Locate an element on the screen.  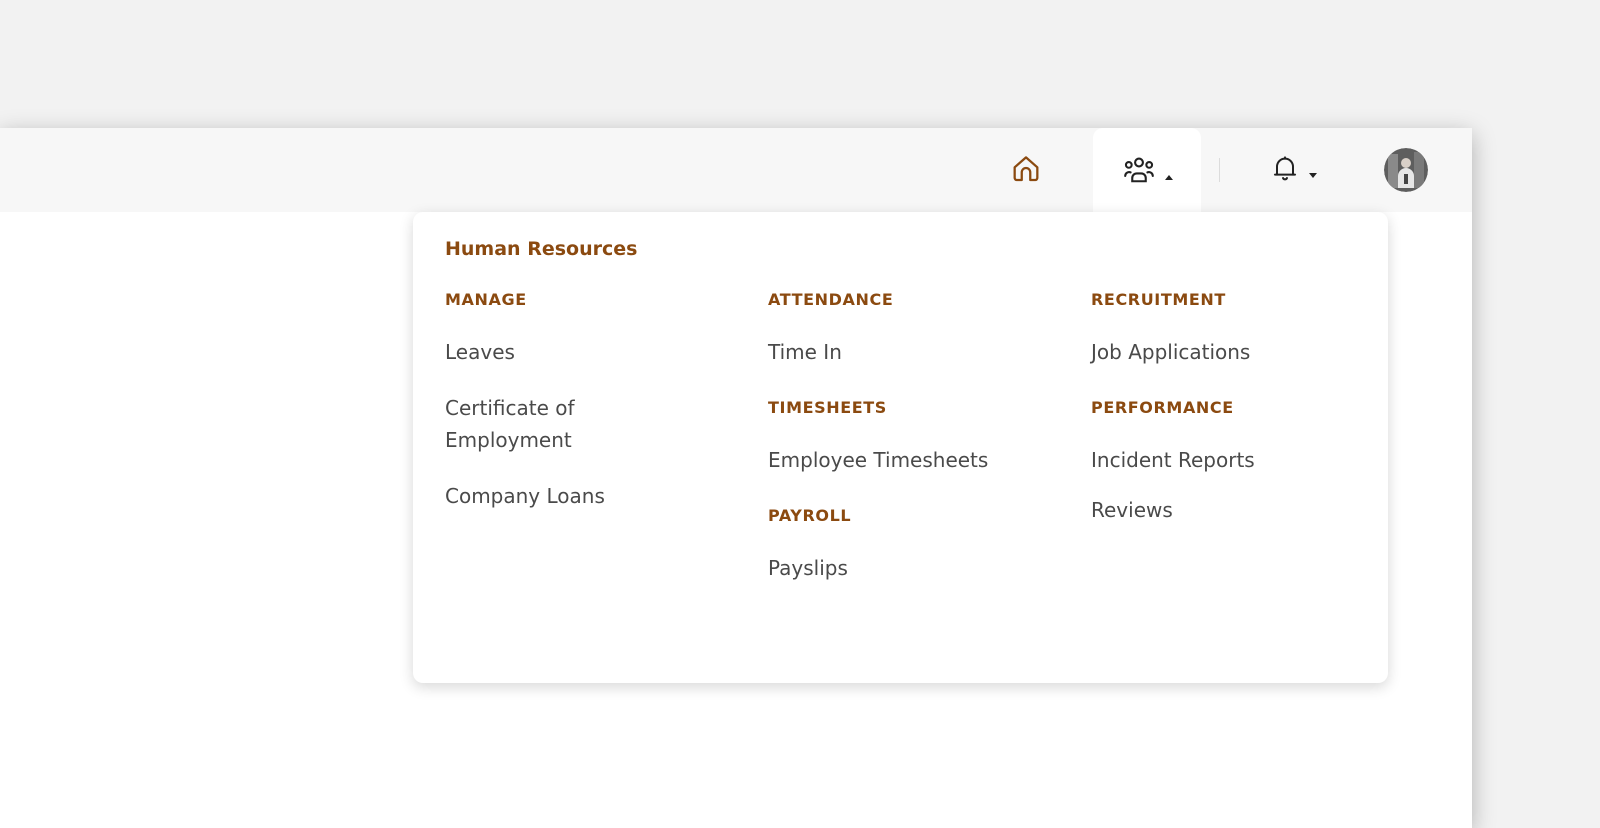
menu-item-employee-timesheets: Employee Timesheets is located at coordinates (913, 460).